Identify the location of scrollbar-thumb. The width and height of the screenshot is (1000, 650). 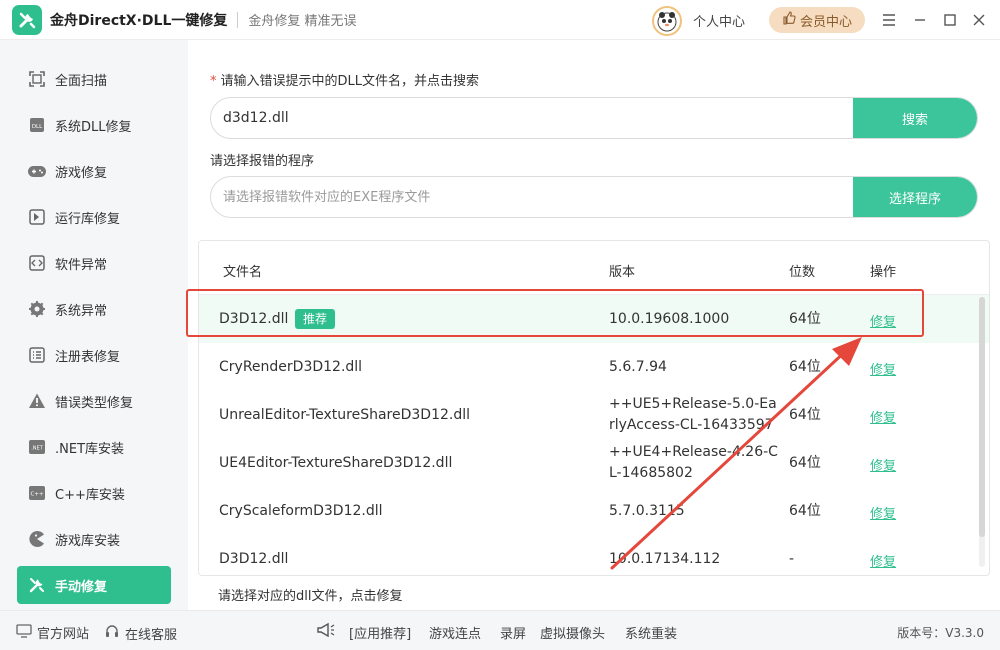
(982, 417).